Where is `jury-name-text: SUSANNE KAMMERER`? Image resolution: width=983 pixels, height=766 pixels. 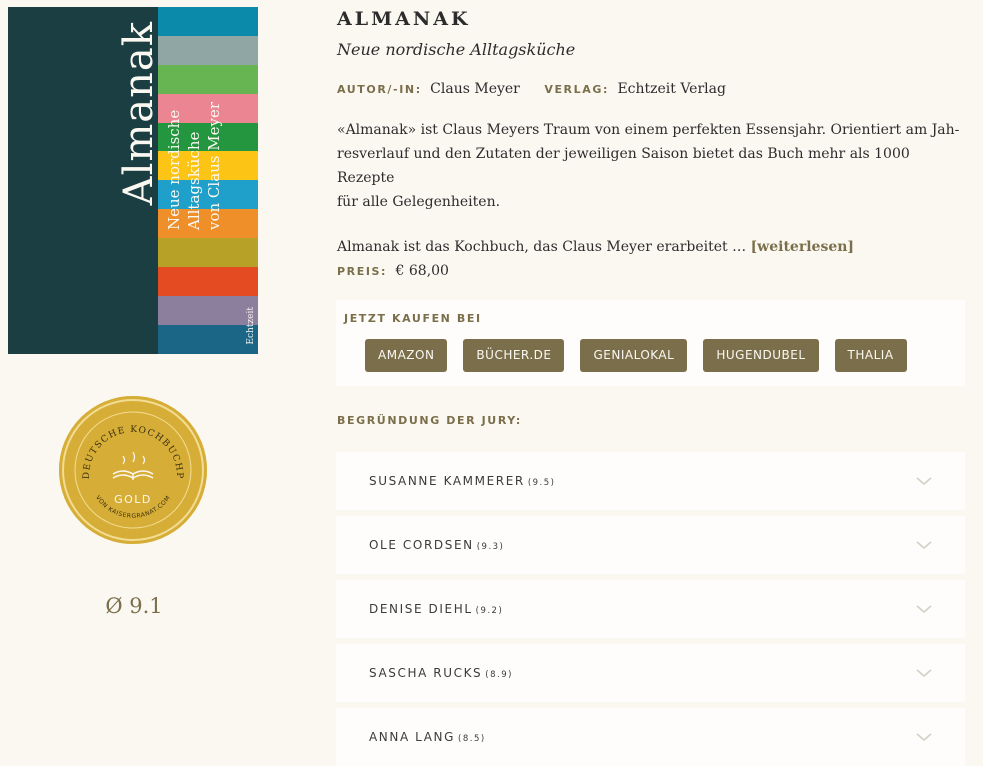
jury-name-text: SUSANNE KAMMERER is located at coordinates (447, 481).